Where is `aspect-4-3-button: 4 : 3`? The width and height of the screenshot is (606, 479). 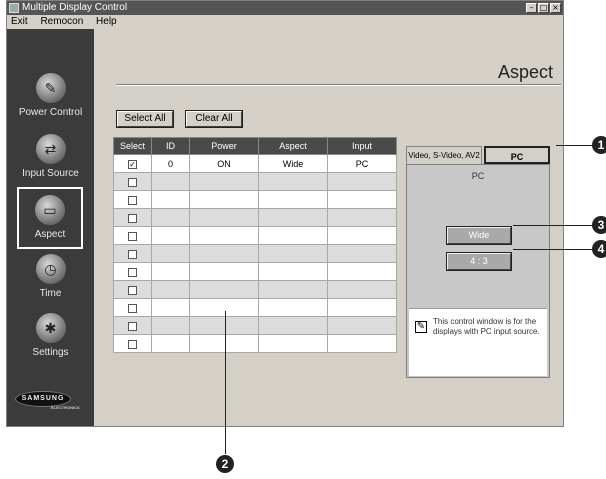 aspect-4-3-button: 4 : 3 is located at coordinates (479, 261).